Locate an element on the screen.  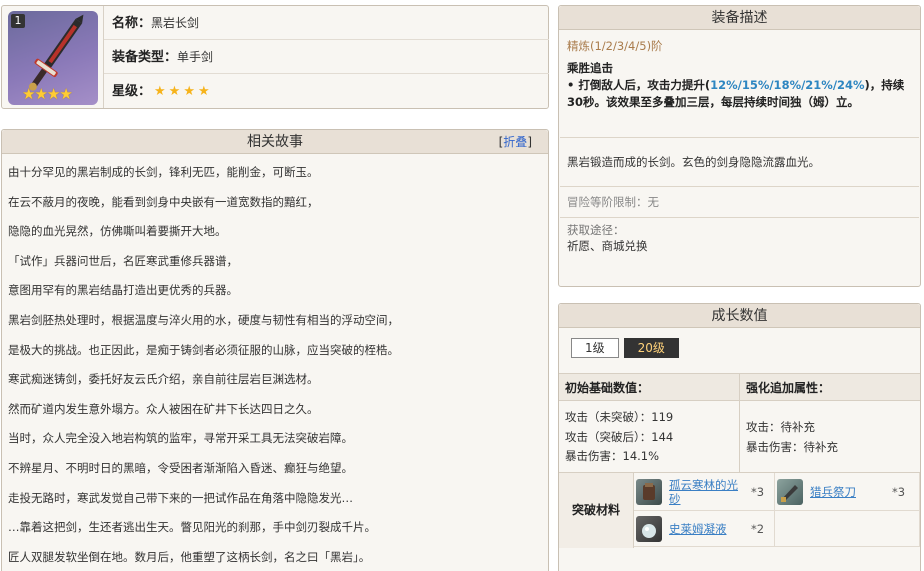
flavor-text: 黑岩锻造而成的长剑。玄色的剑身隐隐流露血光。 is located at coordinates (693, 162).